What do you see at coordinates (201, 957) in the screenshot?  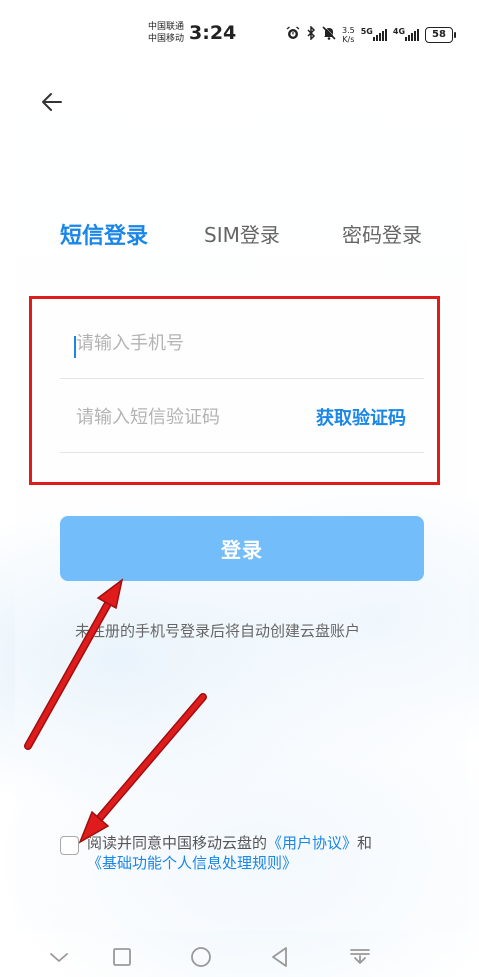 I see `home-icon` at bounding box center [201, 957].